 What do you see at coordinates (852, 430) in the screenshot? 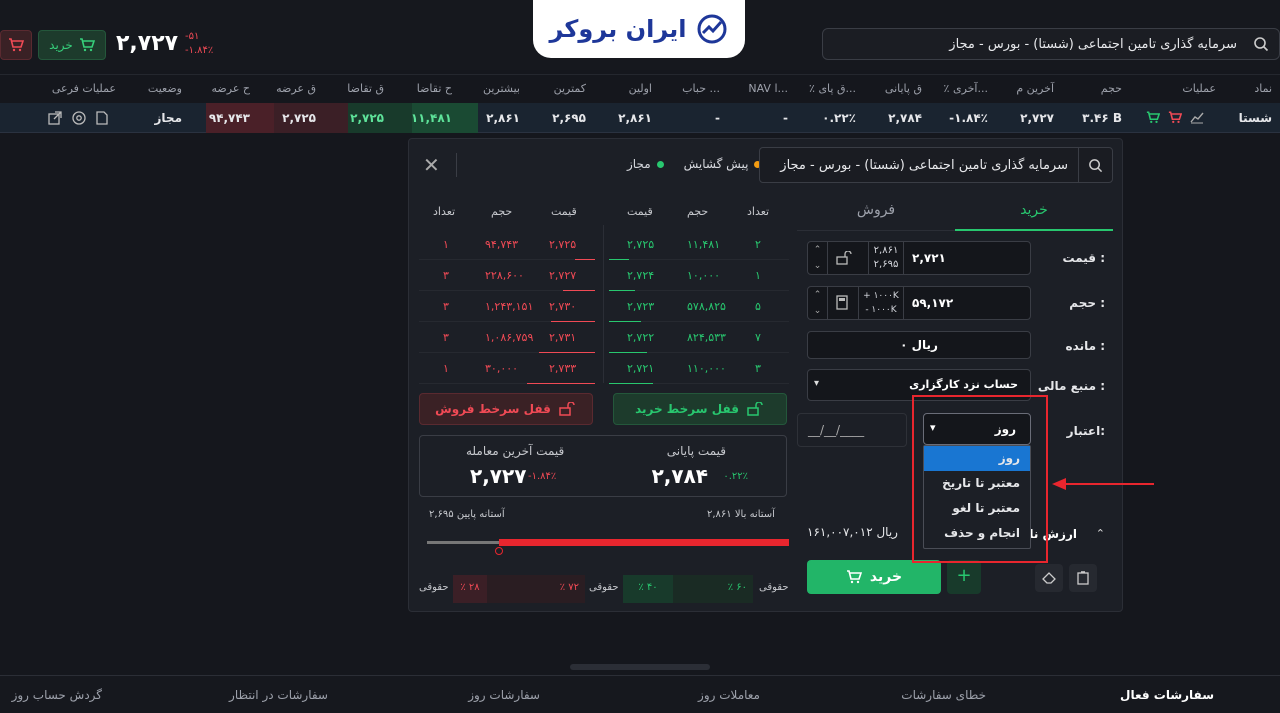
I see `date-field: __/__/____` at bounding box center [852, 430].